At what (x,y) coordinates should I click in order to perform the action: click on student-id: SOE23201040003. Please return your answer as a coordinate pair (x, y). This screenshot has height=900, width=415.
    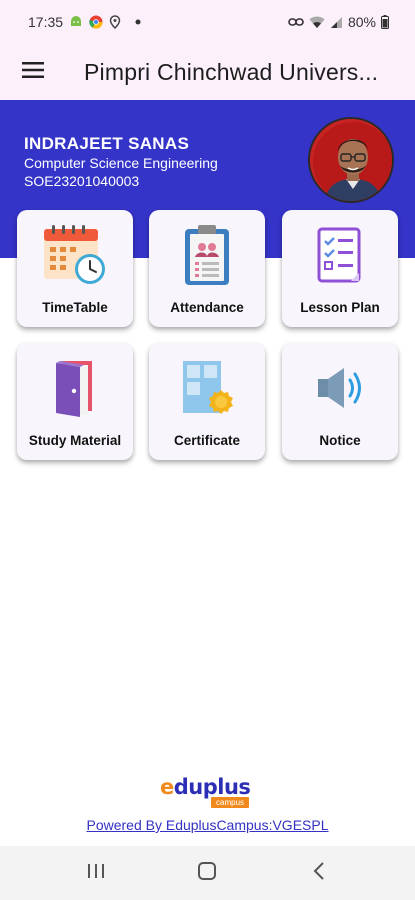
    Looking at the image, I should click on (82, 181).